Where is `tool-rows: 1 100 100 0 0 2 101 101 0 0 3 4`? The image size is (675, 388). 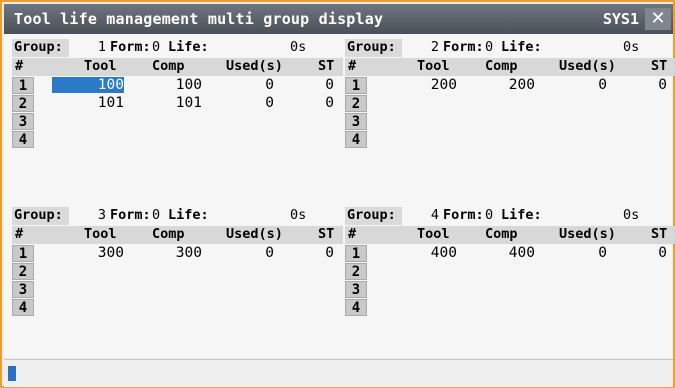
tool-rows: 1 100 100 0 0 2 101 101 0 0 3 4 is located at coordinates (177, 113).